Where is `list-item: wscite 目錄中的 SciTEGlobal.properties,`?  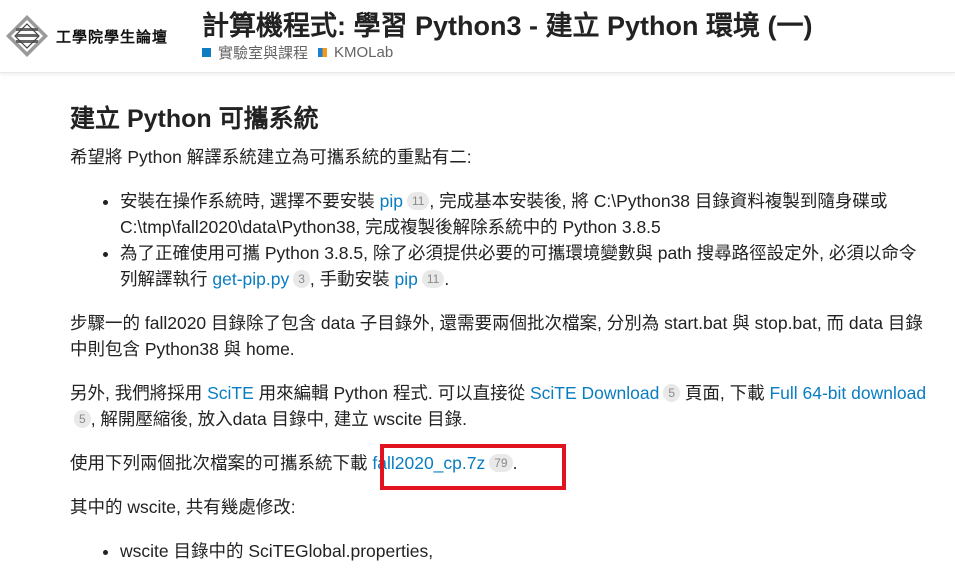
list-item: wscite 目錄中的 SciTEGlobal.properties, is located at coordinates (525, 551).